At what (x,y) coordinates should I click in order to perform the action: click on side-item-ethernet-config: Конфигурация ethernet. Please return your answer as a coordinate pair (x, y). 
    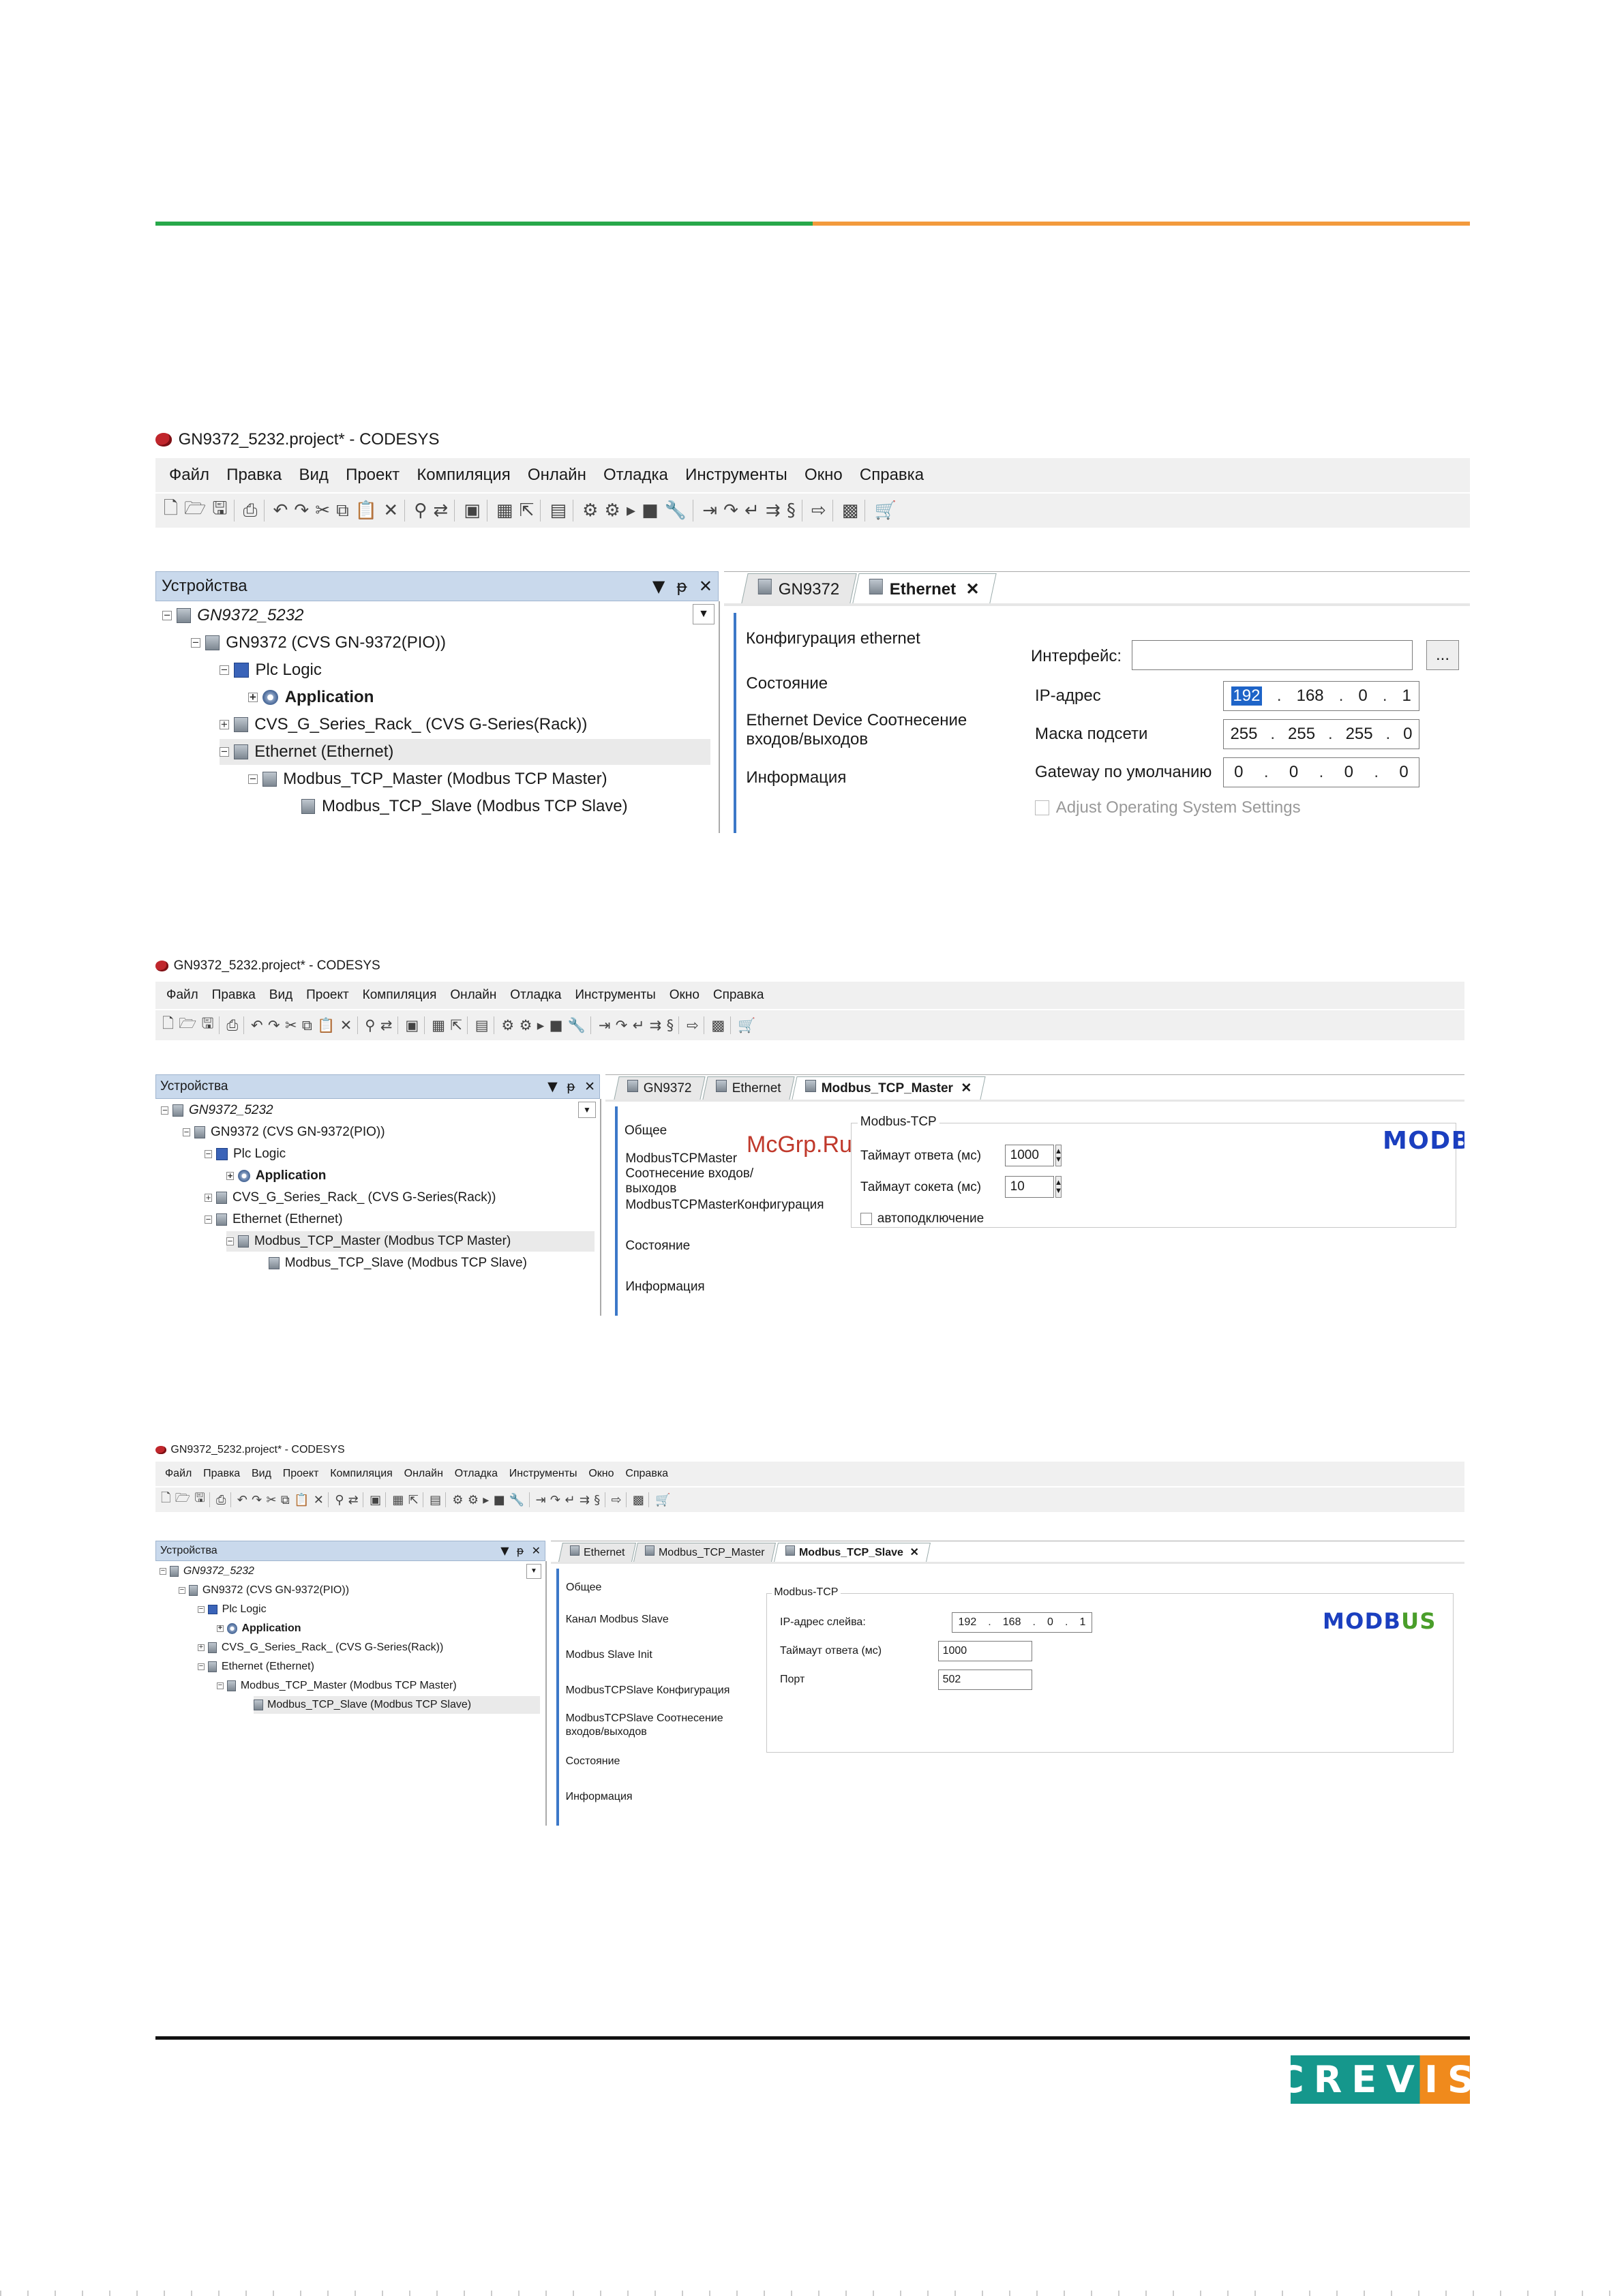
    Looking at the image, I should click on (874, 640).